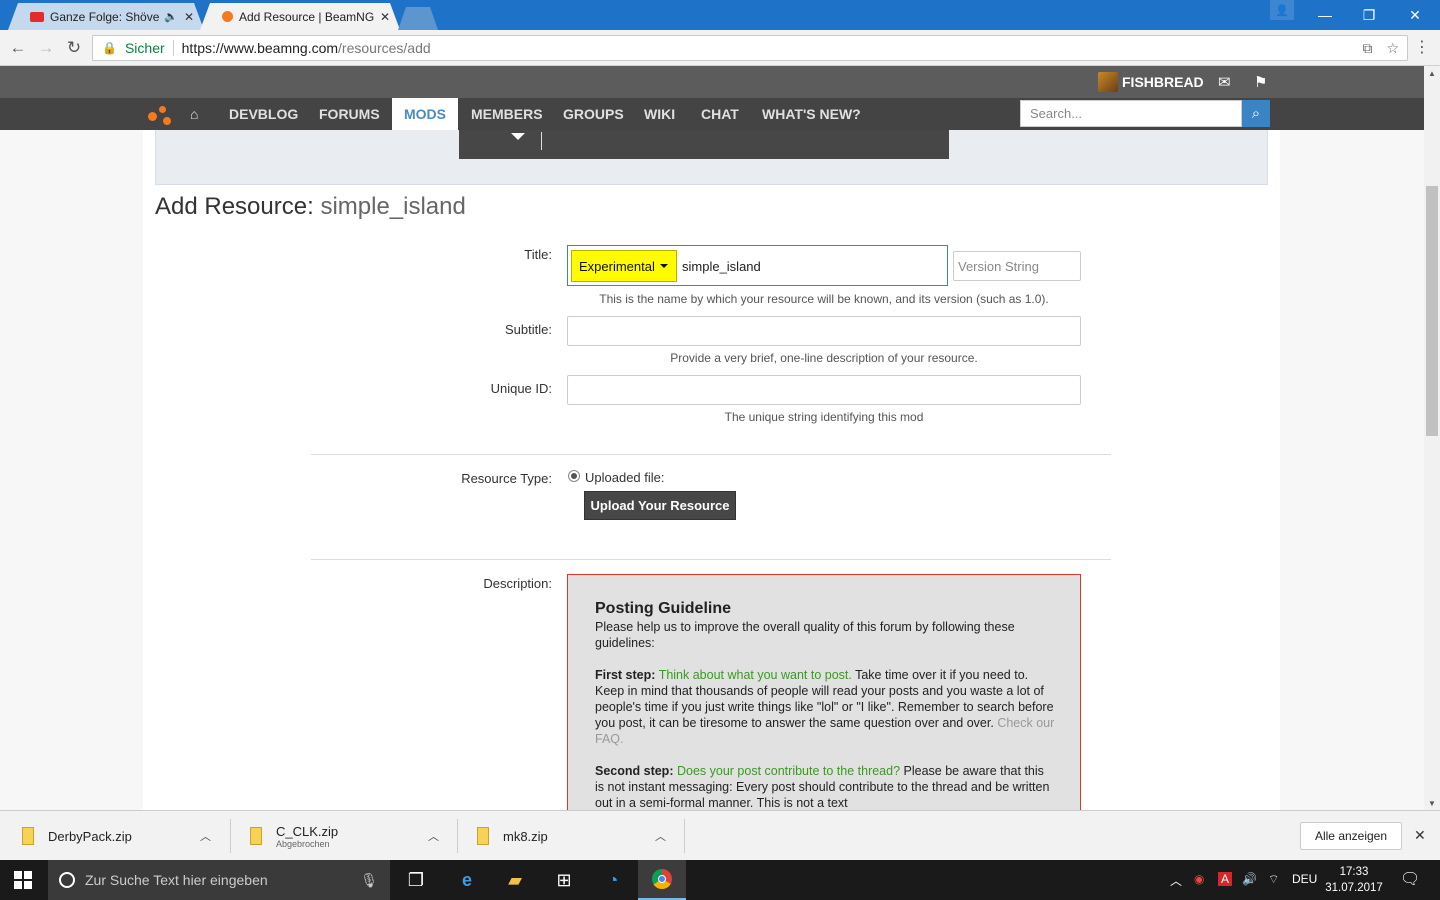  I want to click on caret-down-icon, so click(518, 136).